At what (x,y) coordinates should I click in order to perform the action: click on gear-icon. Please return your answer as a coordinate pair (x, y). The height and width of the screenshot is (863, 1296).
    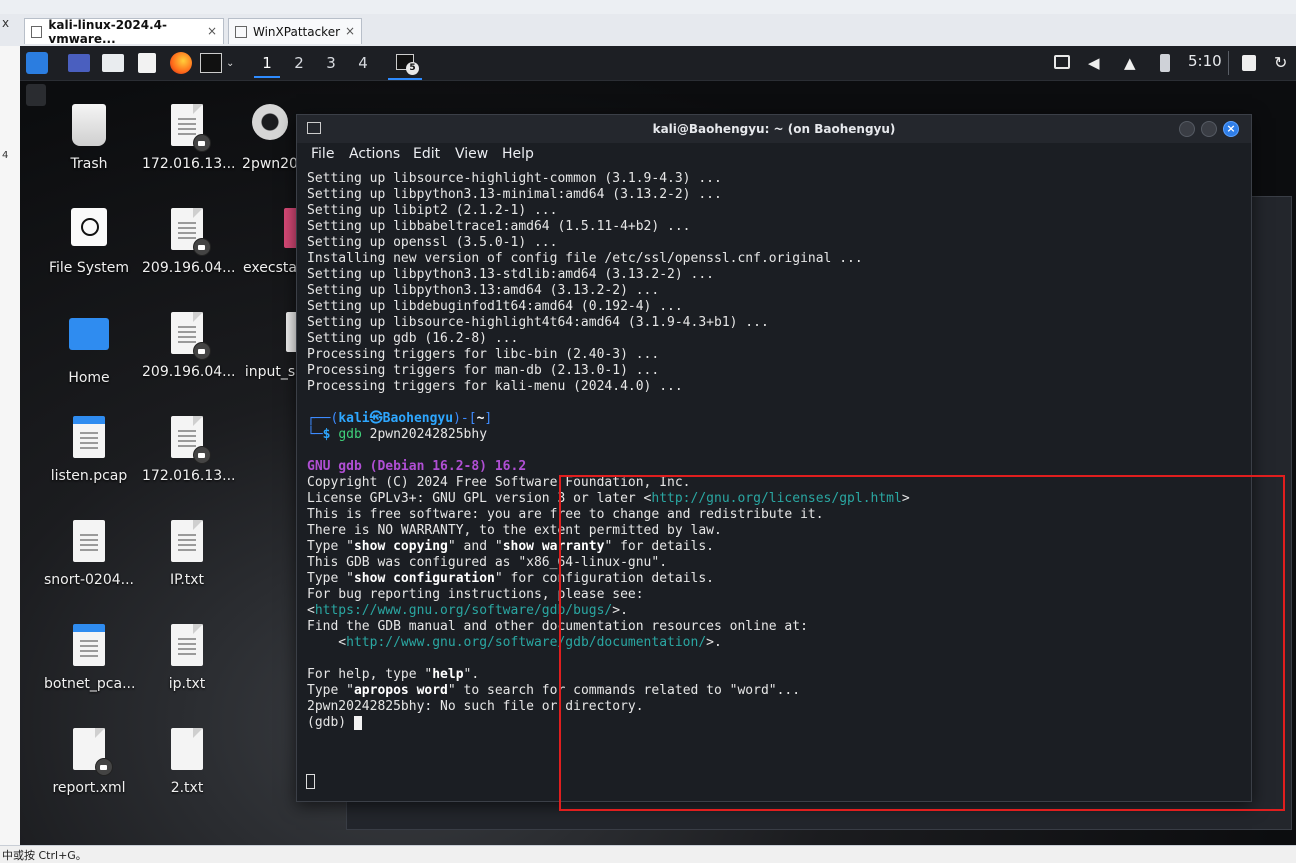
    Looking at the image, I should click on (270, 127).